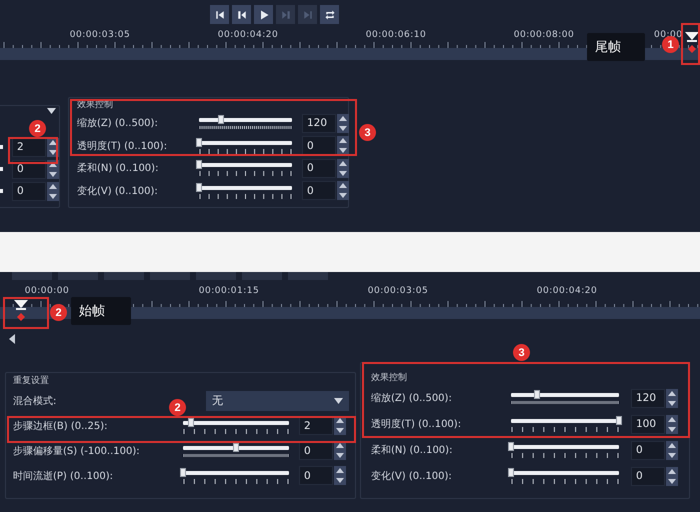 The image size is (700, 512). Describe the element at coordinates (263, 14) in the screenshot. I see `play-button` at that location.